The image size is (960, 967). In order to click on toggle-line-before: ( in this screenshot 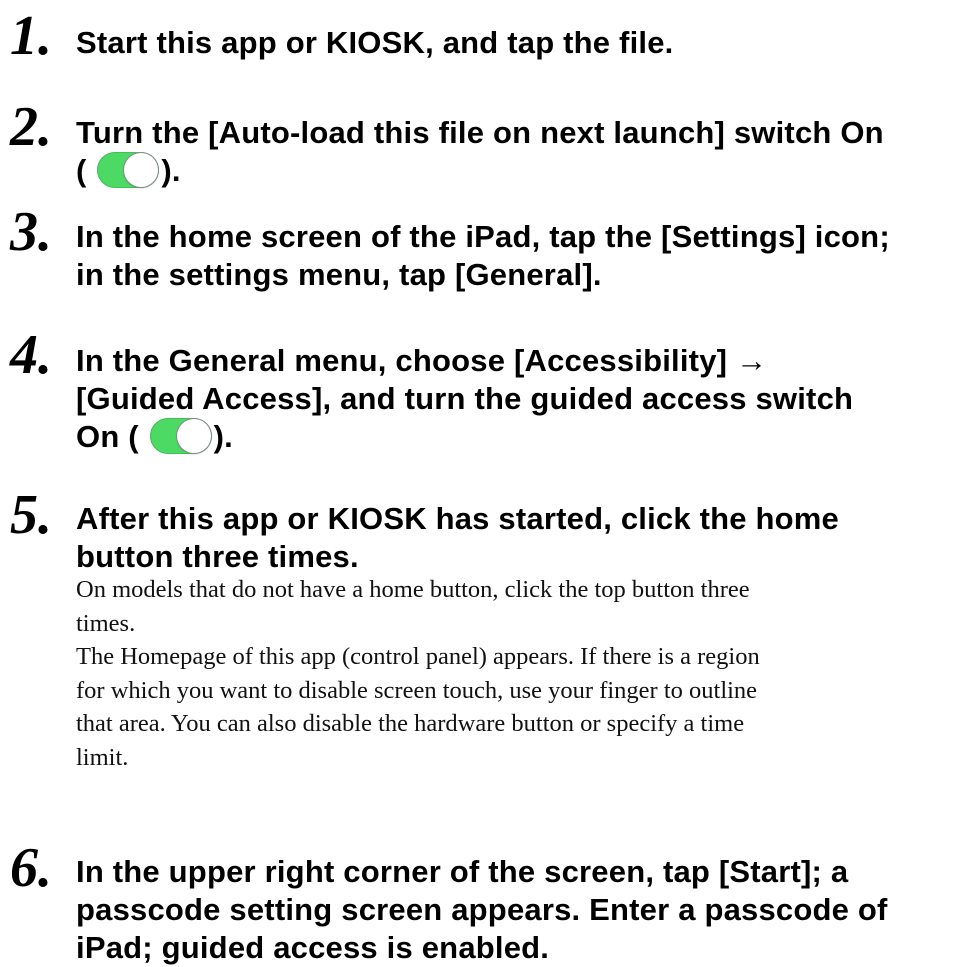, I will do `click(81, 170)`.